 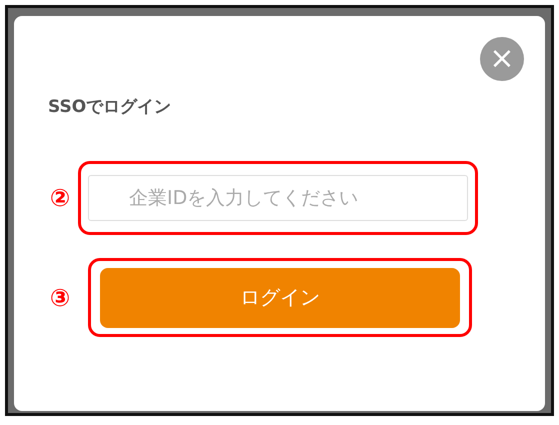 I want to click on login-button: ログイン, so click(x=280, y=298).